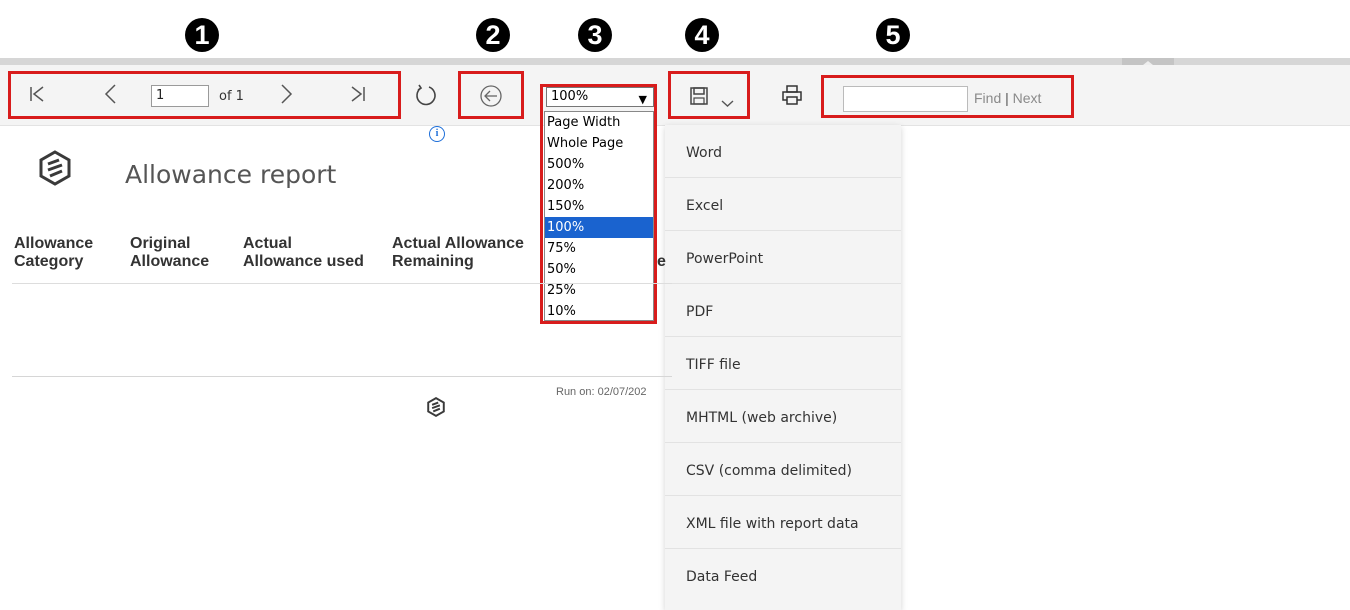 The height and width of the screenshot is (610, 1350). What do you see at coordinates (783, 416) in the screenshot?
I see `export-mhtml: MHTML (web archive)` at bounding box center [783, 416].